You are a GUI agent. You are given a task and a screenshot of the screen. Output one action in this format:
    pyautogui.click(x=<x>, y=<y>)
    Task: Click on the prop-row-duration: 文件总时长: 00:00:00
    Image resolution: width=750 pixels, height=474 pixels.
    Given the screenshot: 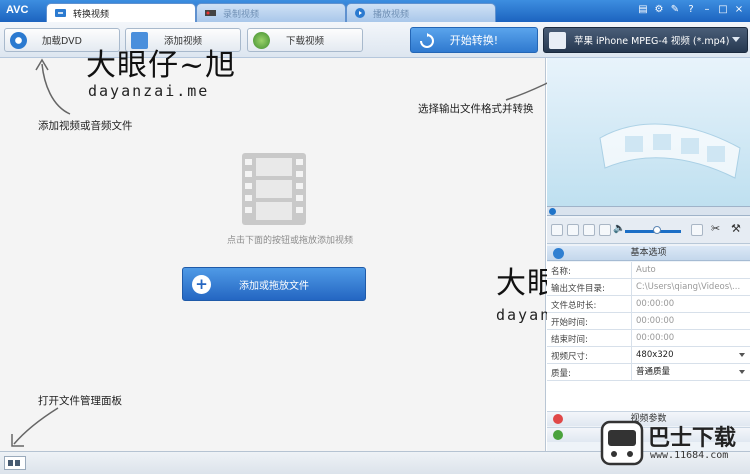 What is the action you would take?
    pyautogui.click(x=648, y=304)
    